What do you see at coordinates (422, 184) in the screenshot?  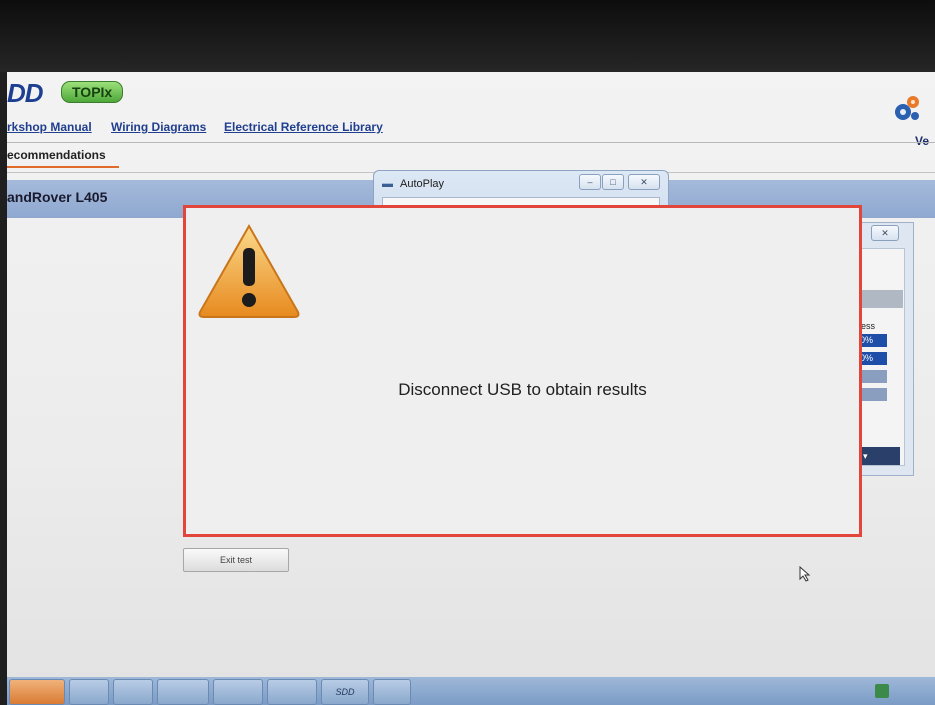 I see `autoplay-title: AutoPlay` at bounding box center [422, 184].